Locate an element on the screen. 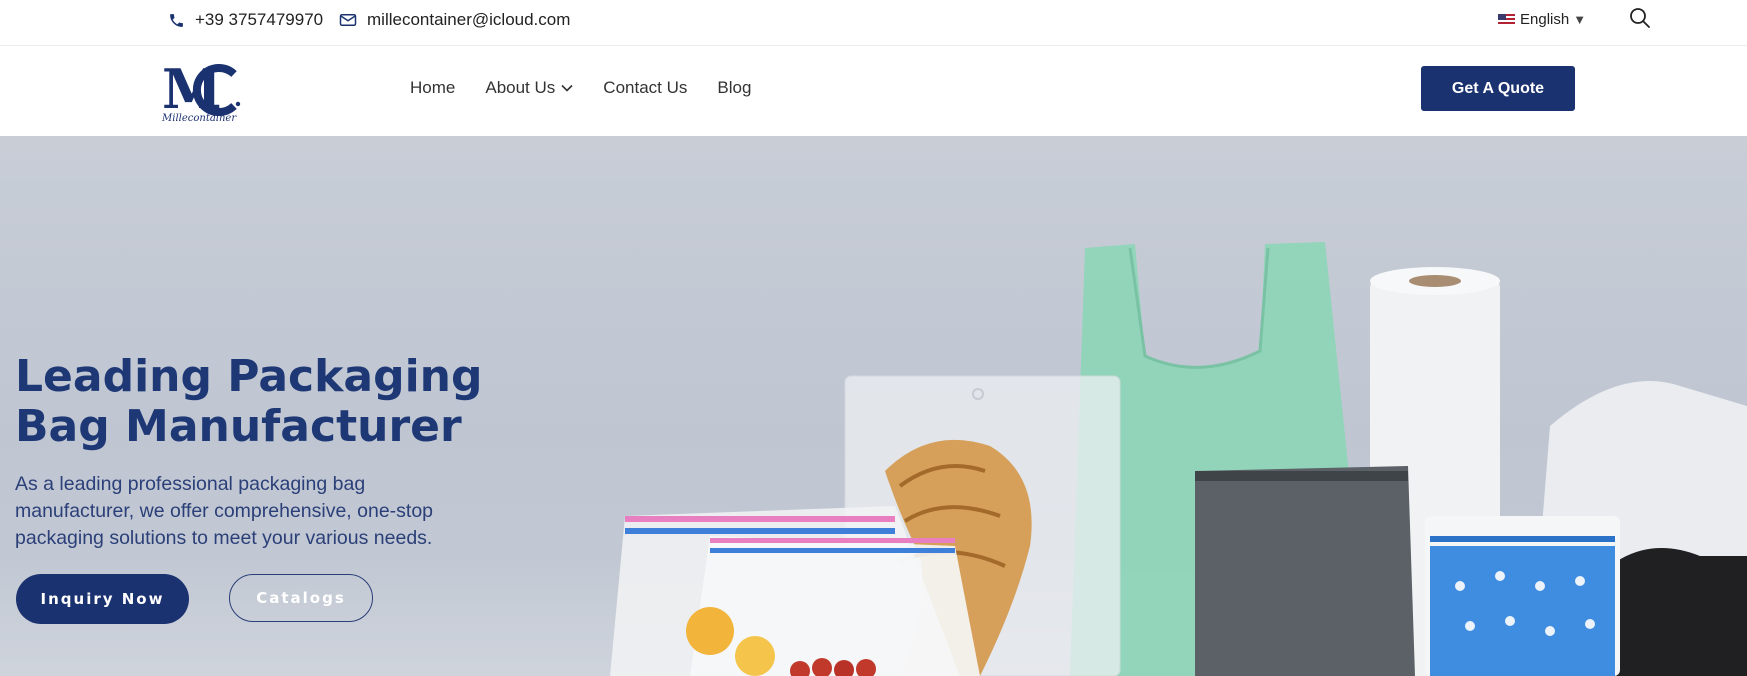  envelope-icon is located at coordinates (348, 20).